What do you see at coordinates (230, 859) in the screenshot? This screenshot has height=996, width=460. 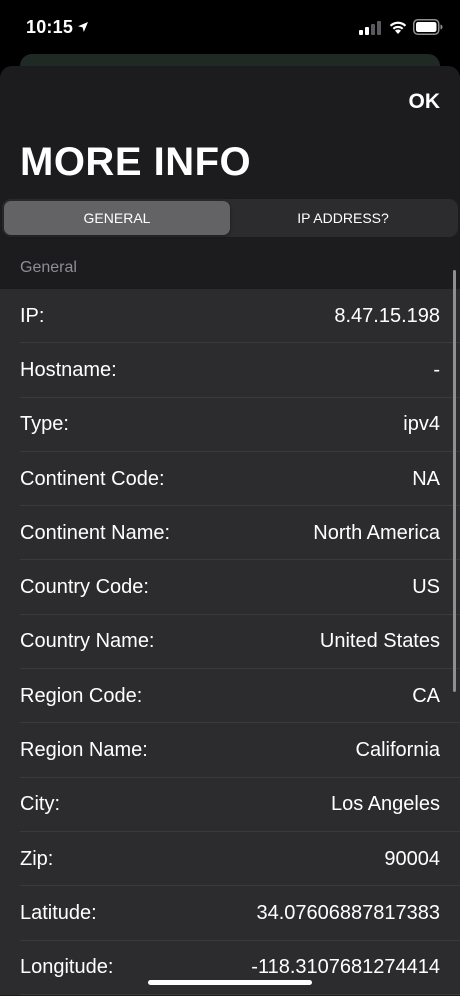 I see `row-zip: Zip: 90004` at bounding box center [230, 859].